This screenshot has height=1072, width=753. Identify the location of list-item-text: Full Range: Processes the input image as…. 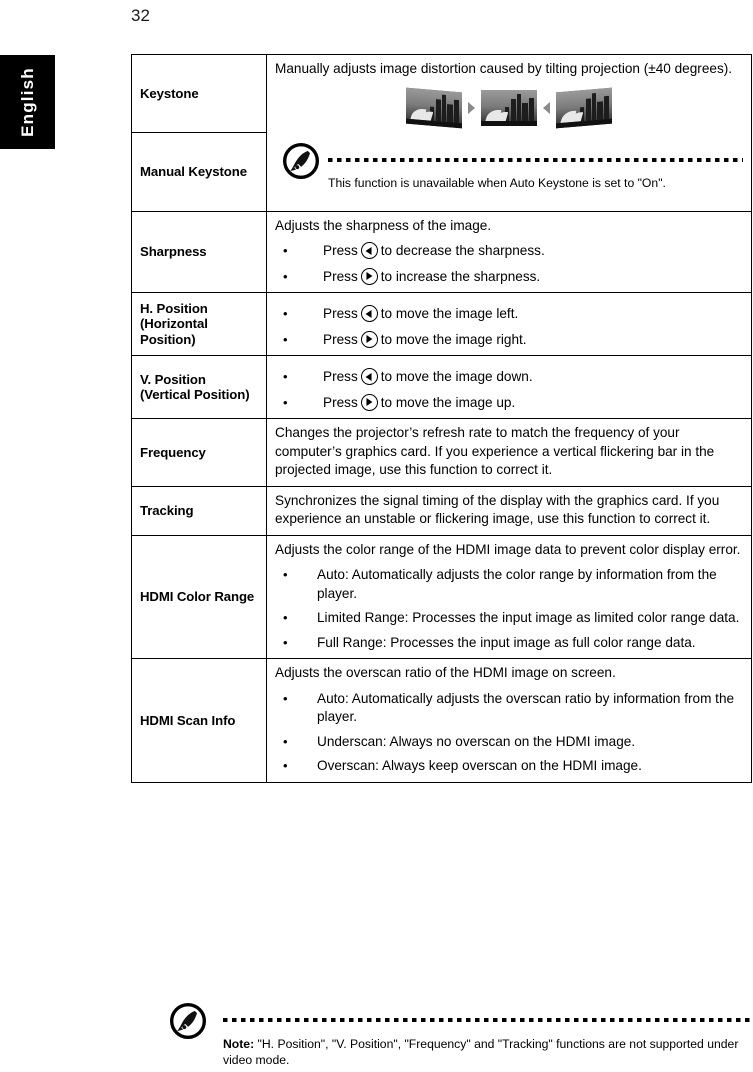
(506, 642).